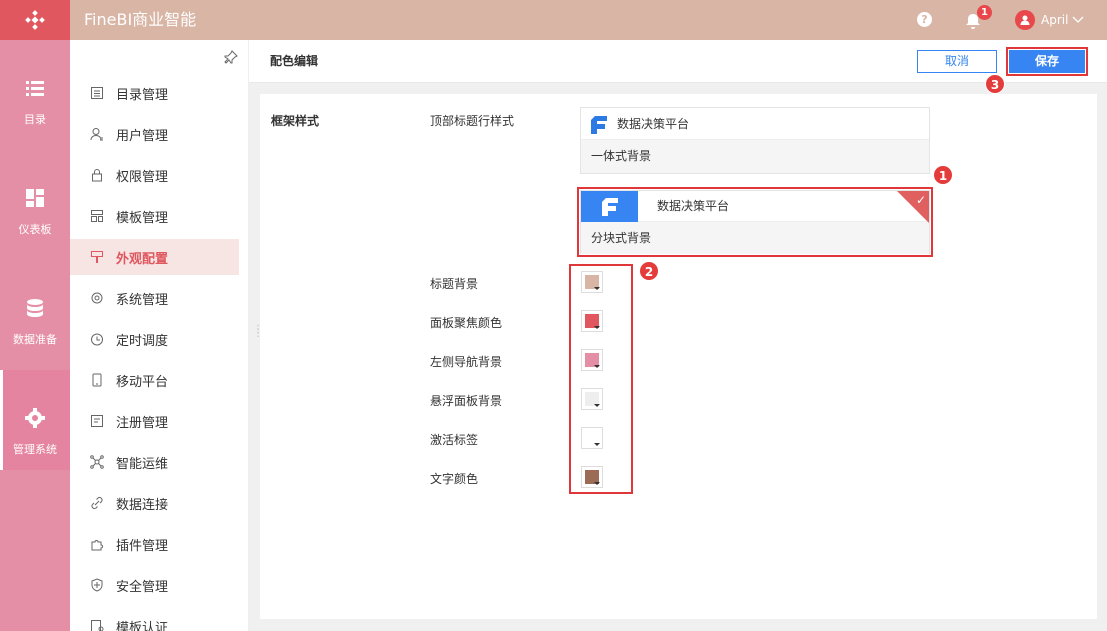 The height and width of the screenshot is (631, 1107). Describe the element at coordinates (142, 218) in the screenshot. I see `menu-item-label: 模板管理` at that location.